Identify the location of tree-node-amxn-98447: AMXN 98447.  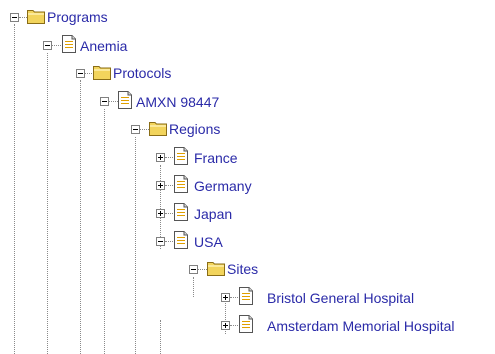
(130, 101).